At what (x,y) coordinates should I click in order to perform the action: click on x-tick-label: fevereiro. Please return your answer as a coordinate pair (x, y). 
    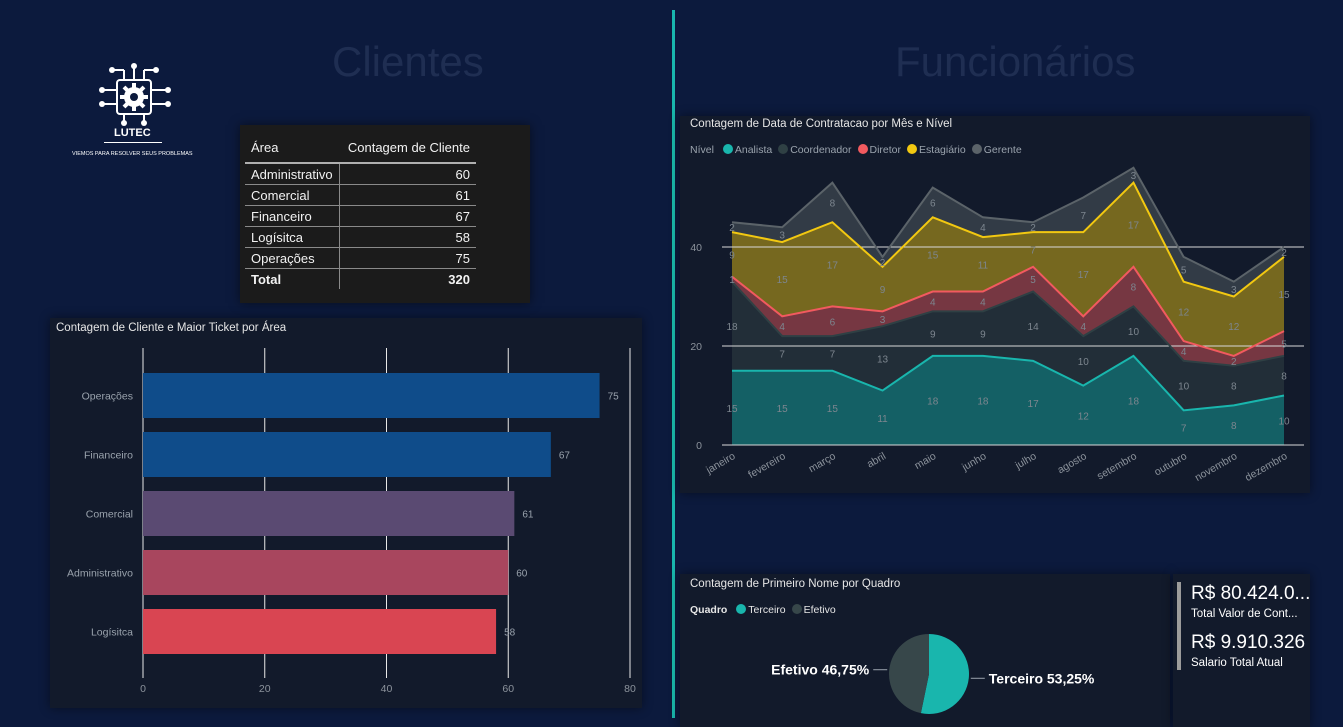
    Looking at the image, I should click on (767, 465).